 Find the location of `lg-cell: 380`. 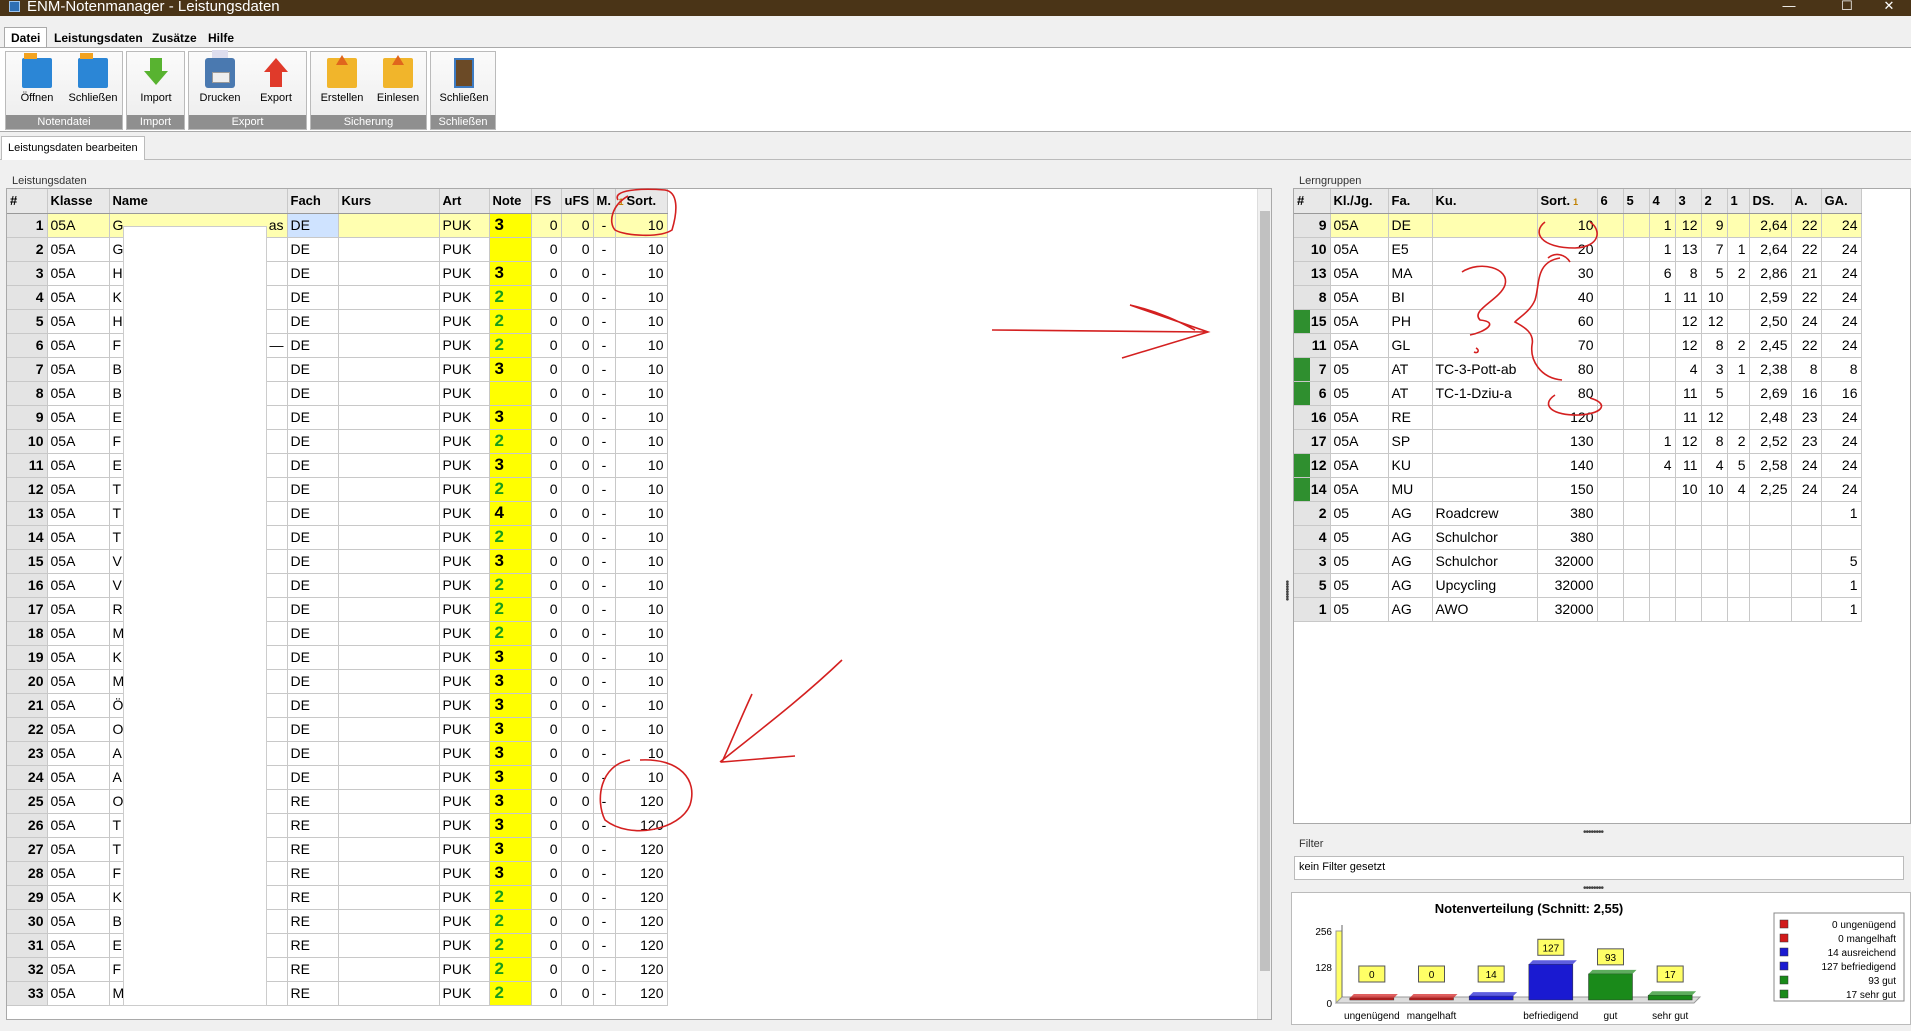

lg-cell: 380 is located at coordinates (1567, 537).